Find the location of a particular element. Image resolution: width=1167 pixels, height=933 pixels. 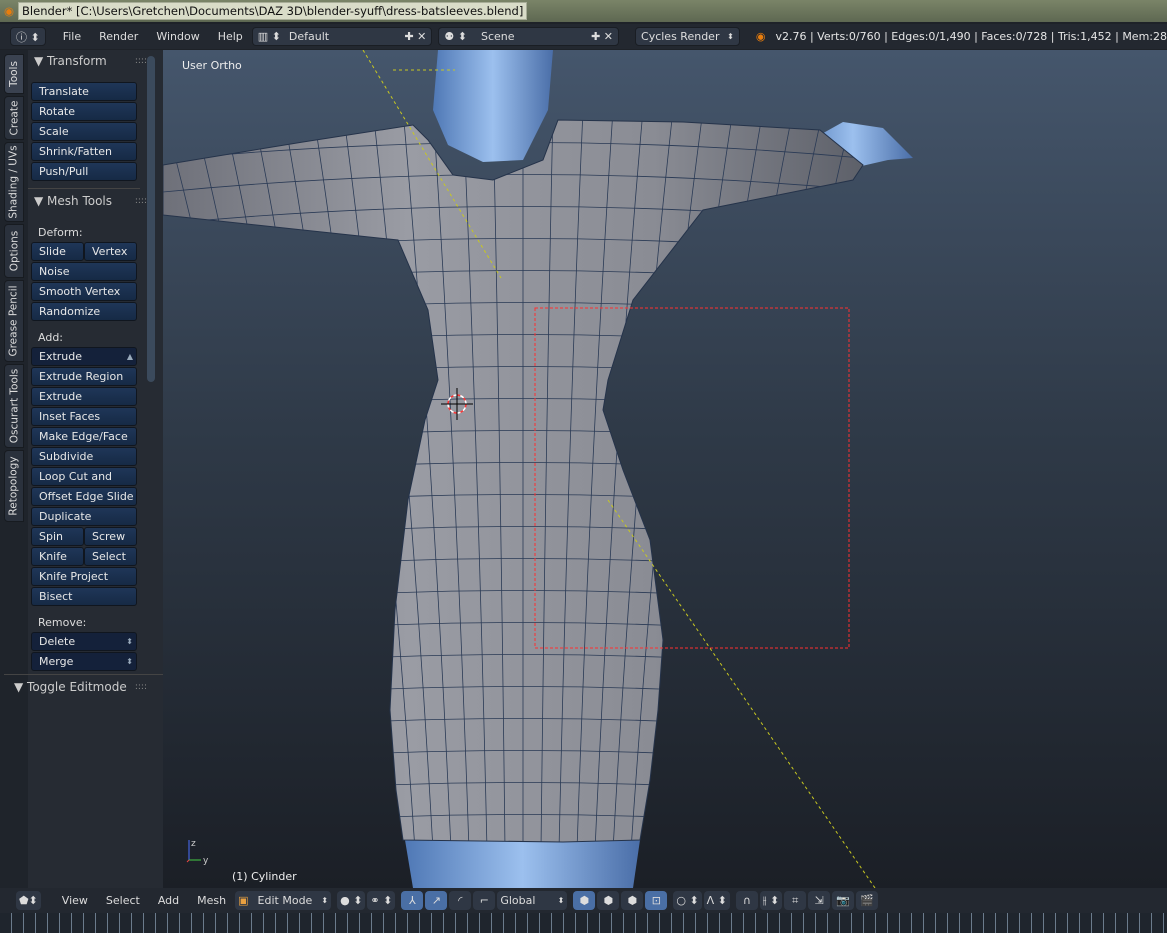

slide-vertex-button: Vertex is located at coordinates (110, 251).